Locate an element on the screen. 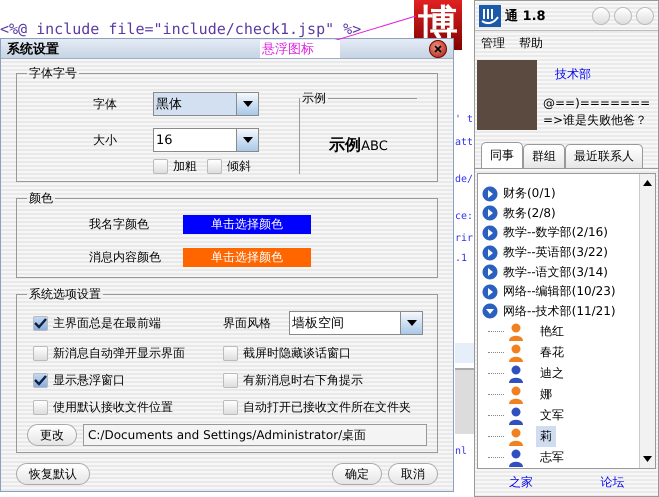  callout-label: 悬浮图标 is located at coordinates (300, 49).